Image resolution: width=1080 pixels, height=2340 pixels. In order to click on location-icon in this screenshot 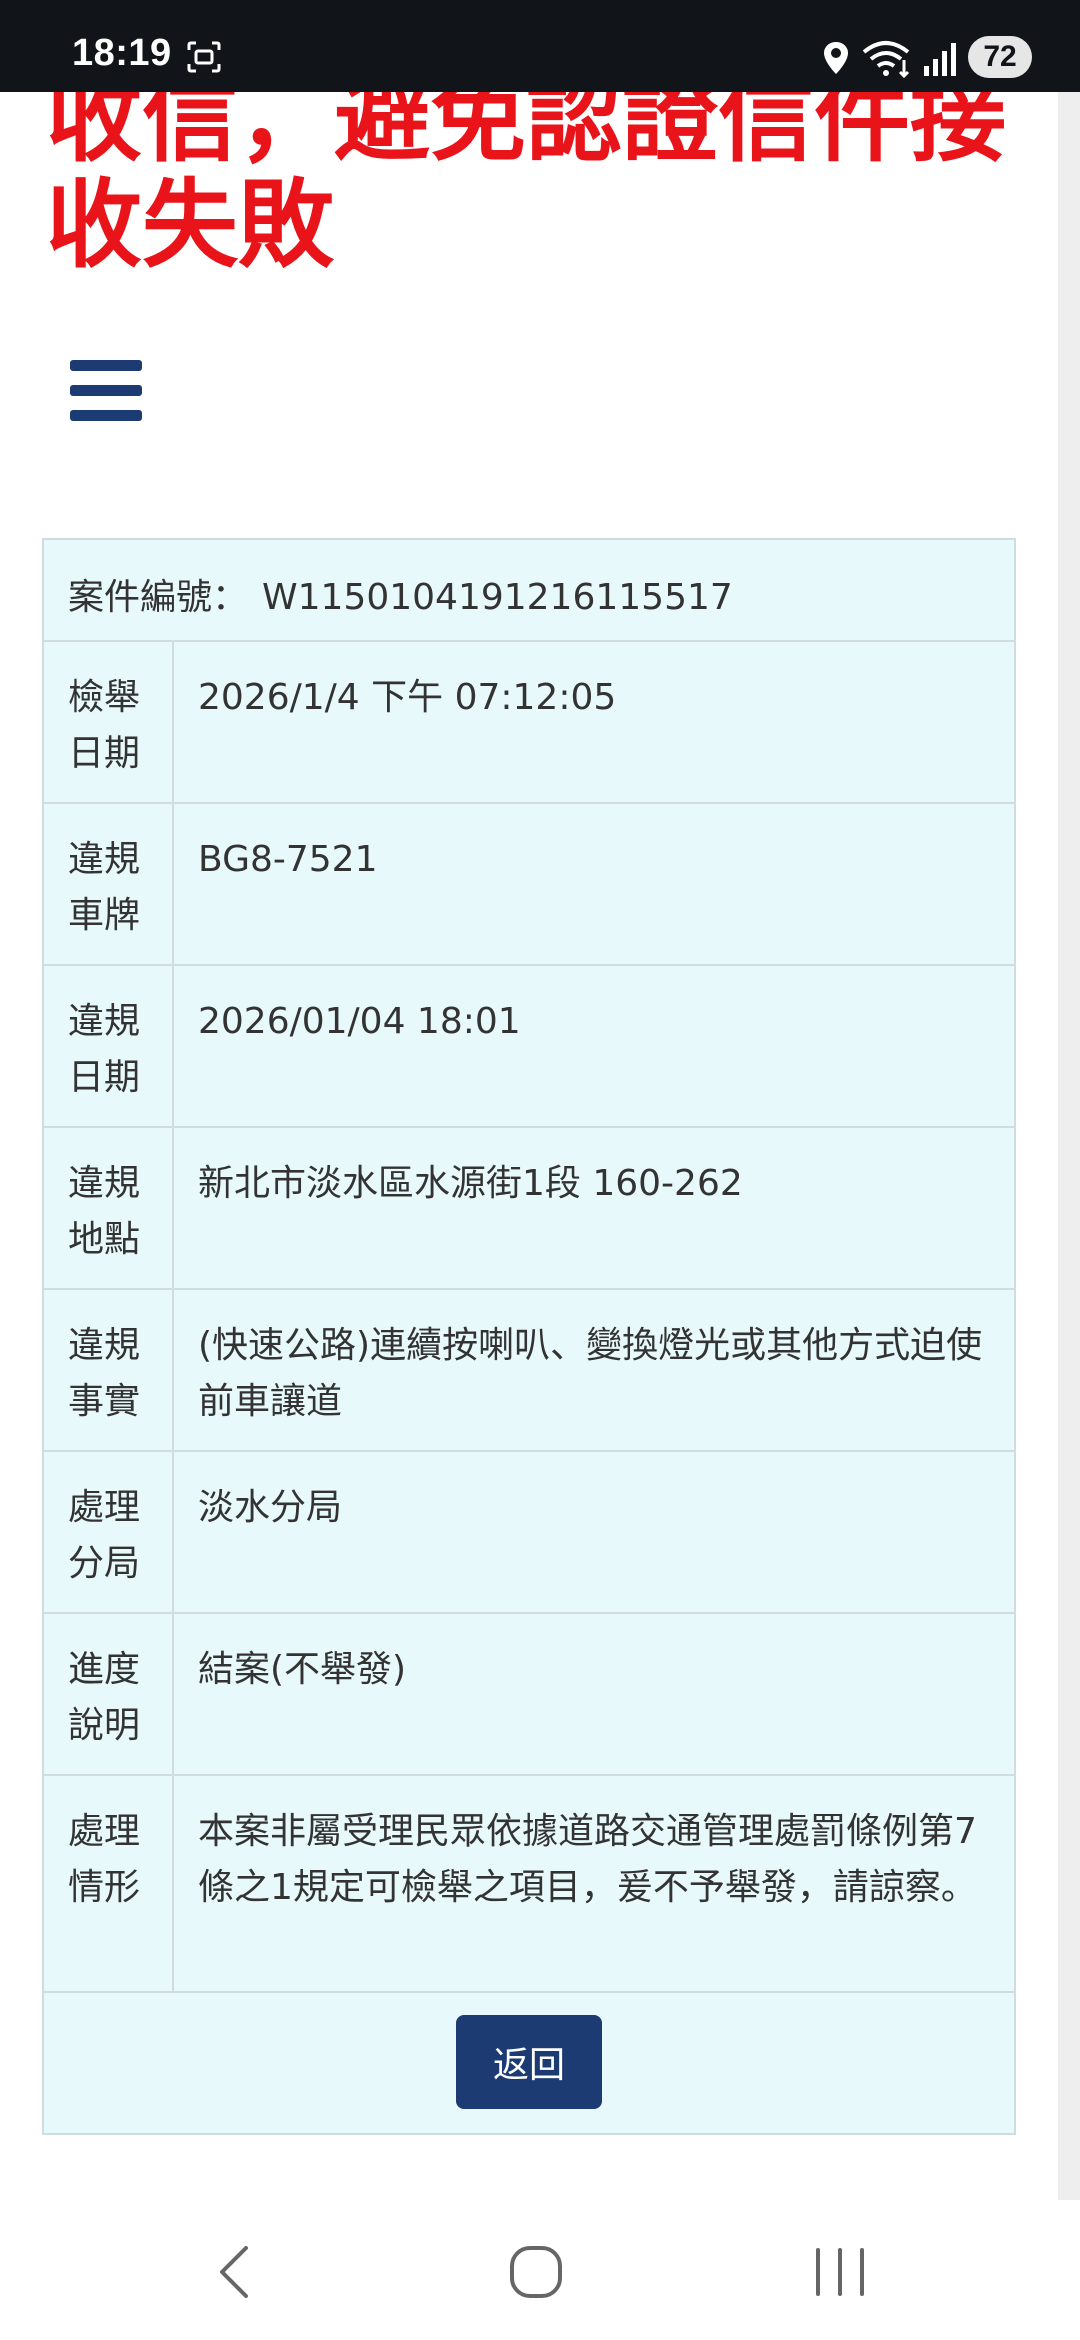, I will do `click(836, 58)`.